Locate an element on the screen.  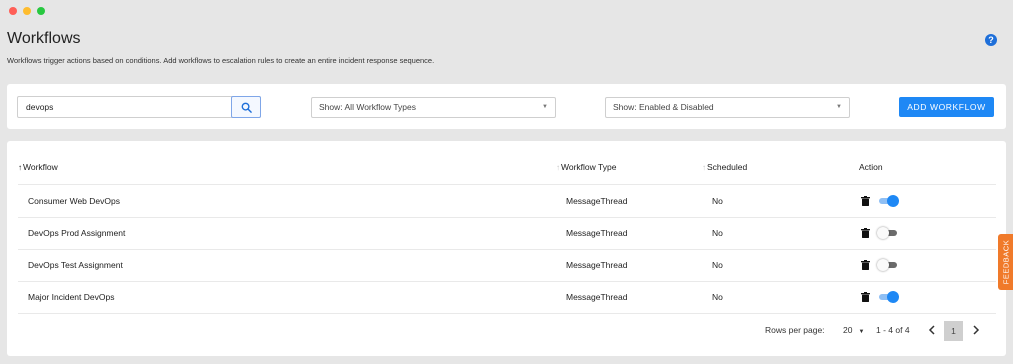
column-header-label: Workflow is located at coordinates (40, 167).